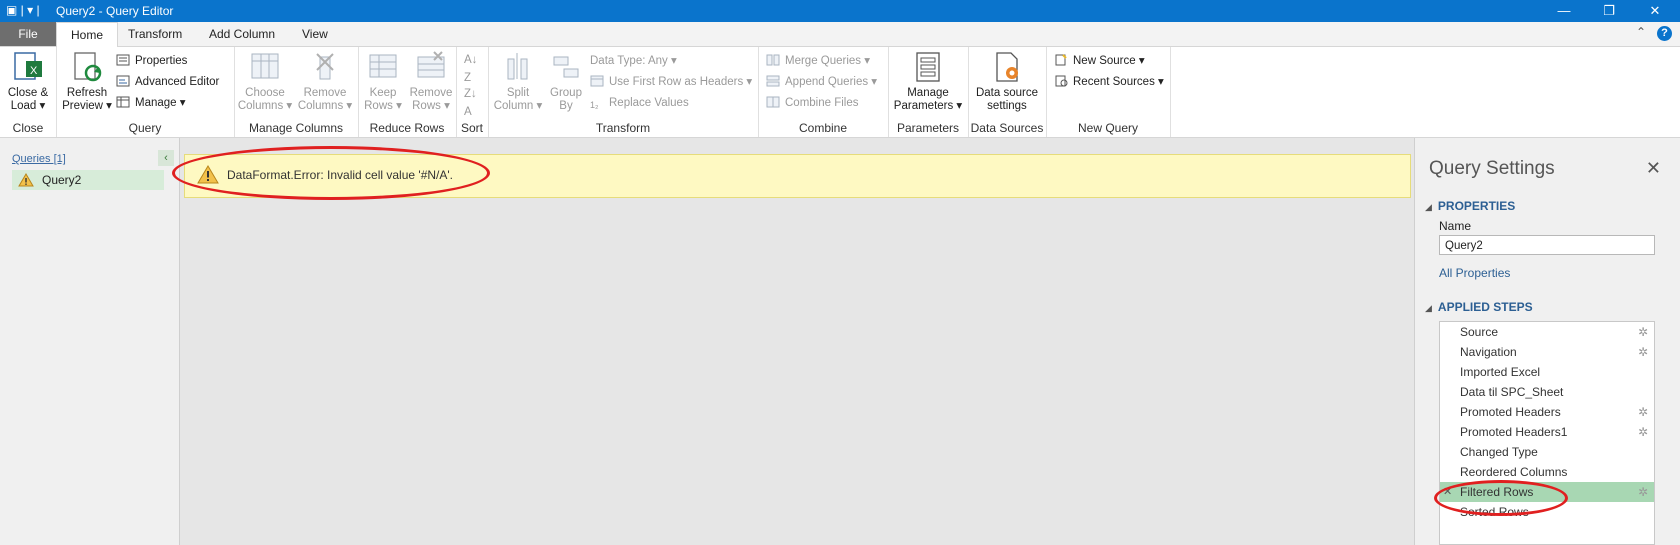 The image size is (1680, 545). I want to click on recent-sources-button: Recent Sources ▾, so click(1109, 82).